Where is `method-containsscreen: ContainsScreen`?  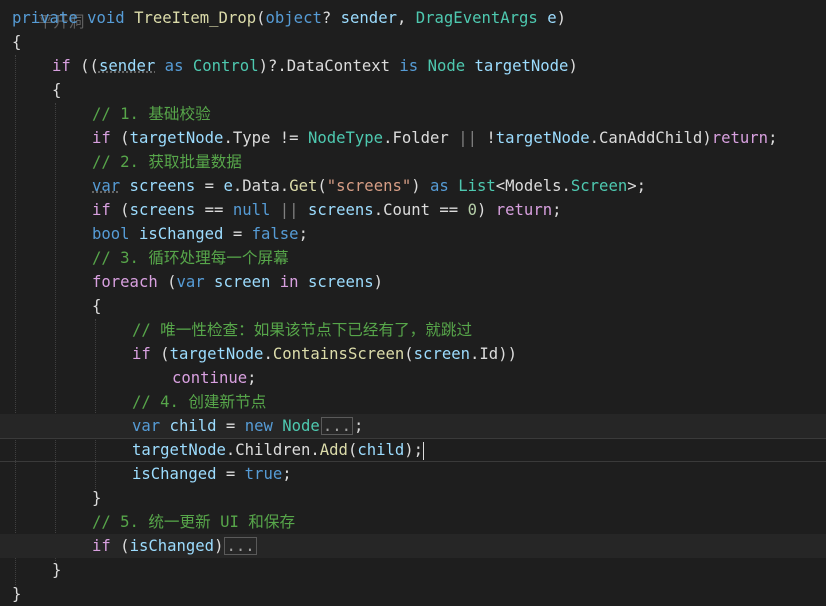
method-containsscreen: ContainsScreen is located at coordinates (338, 354).